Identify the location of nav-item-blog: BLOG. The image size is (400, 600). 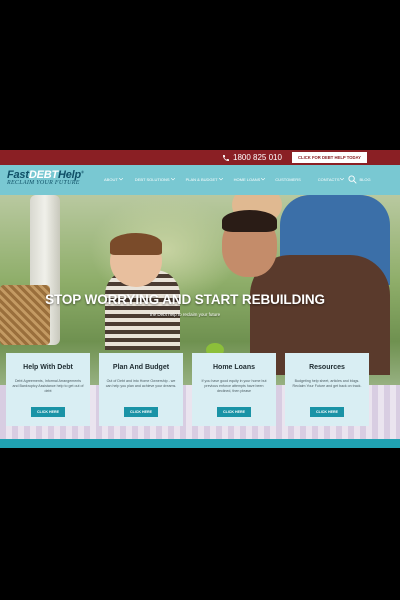
(364, 179).